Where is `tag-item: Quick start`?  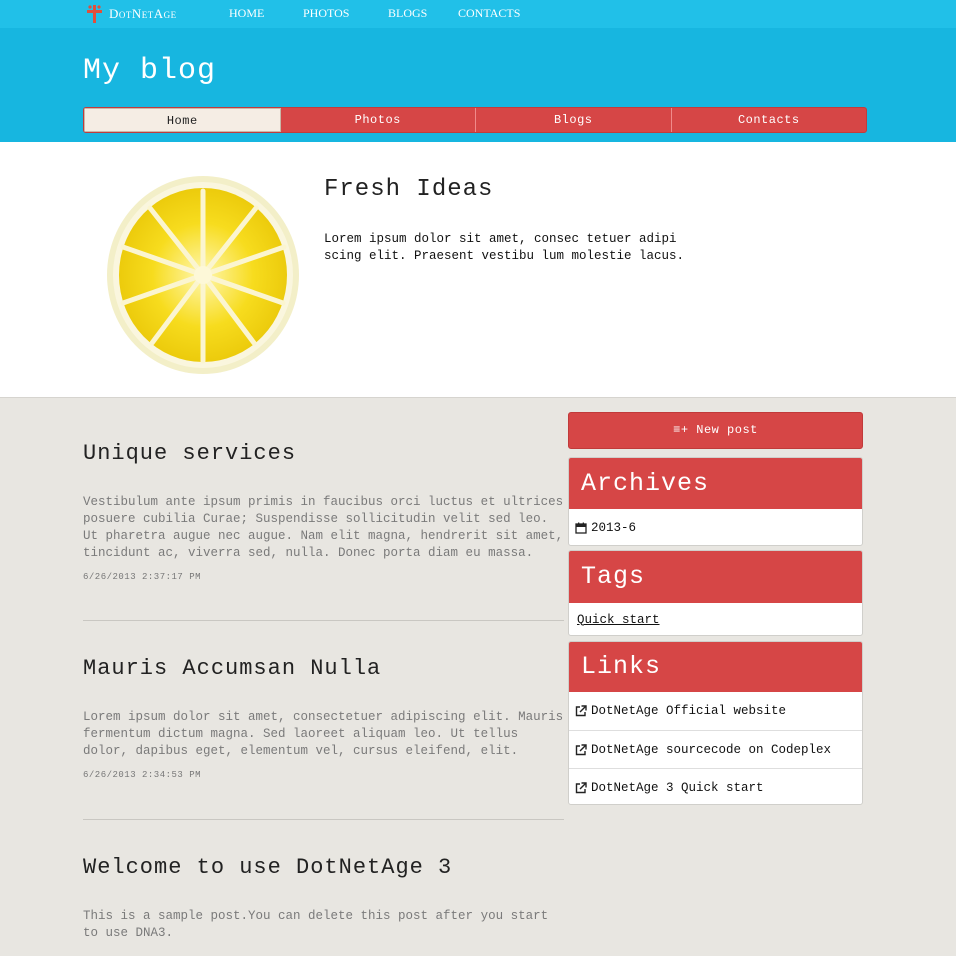
tag-item: Quick start is located at coordinates (715, 619).